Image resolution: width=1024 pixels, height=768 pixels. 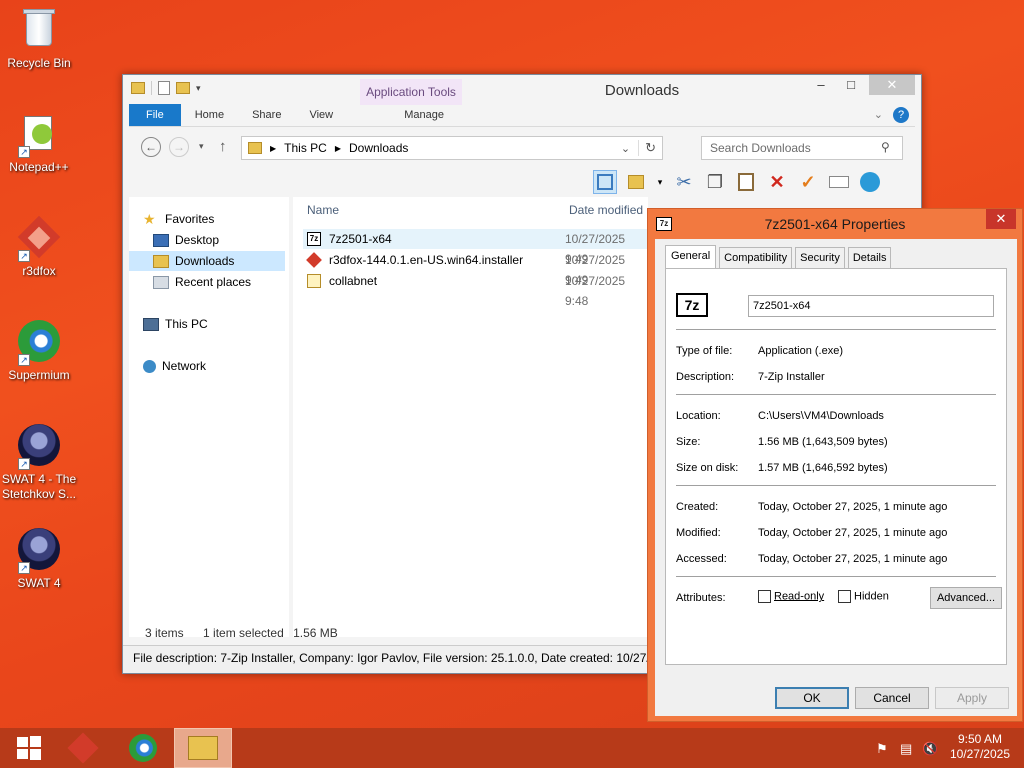 What do you see at coordinates (223, 146) in the screenshot?
I see `up-button: ↑` at bounding box center [223, 146].